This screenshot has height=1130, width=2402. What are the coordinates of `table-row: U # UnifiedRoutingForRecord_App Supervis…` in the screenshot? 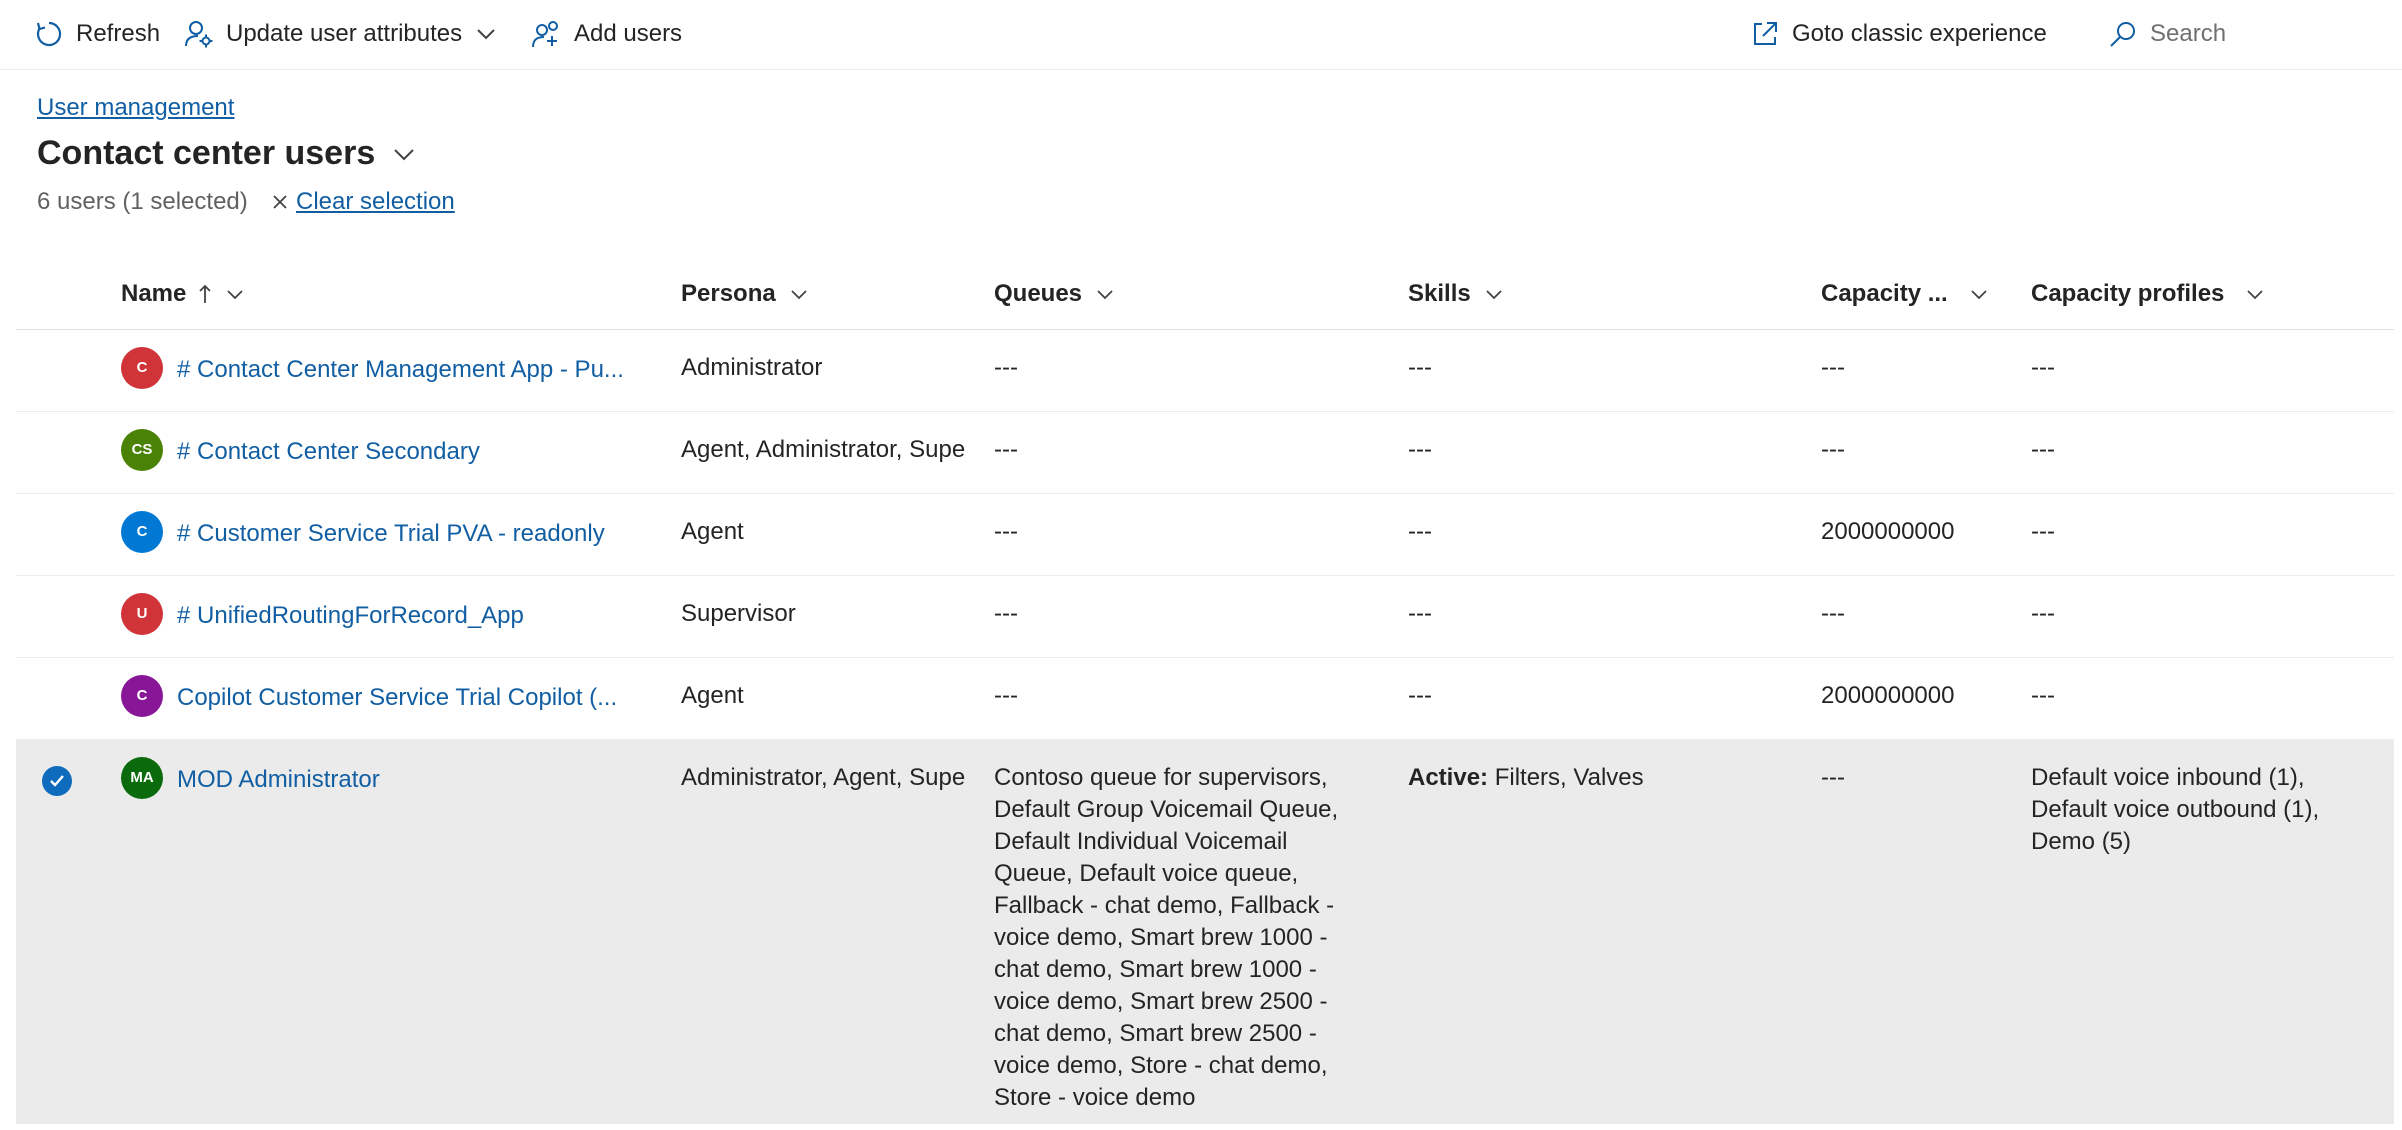 It's located at (1205, 617).